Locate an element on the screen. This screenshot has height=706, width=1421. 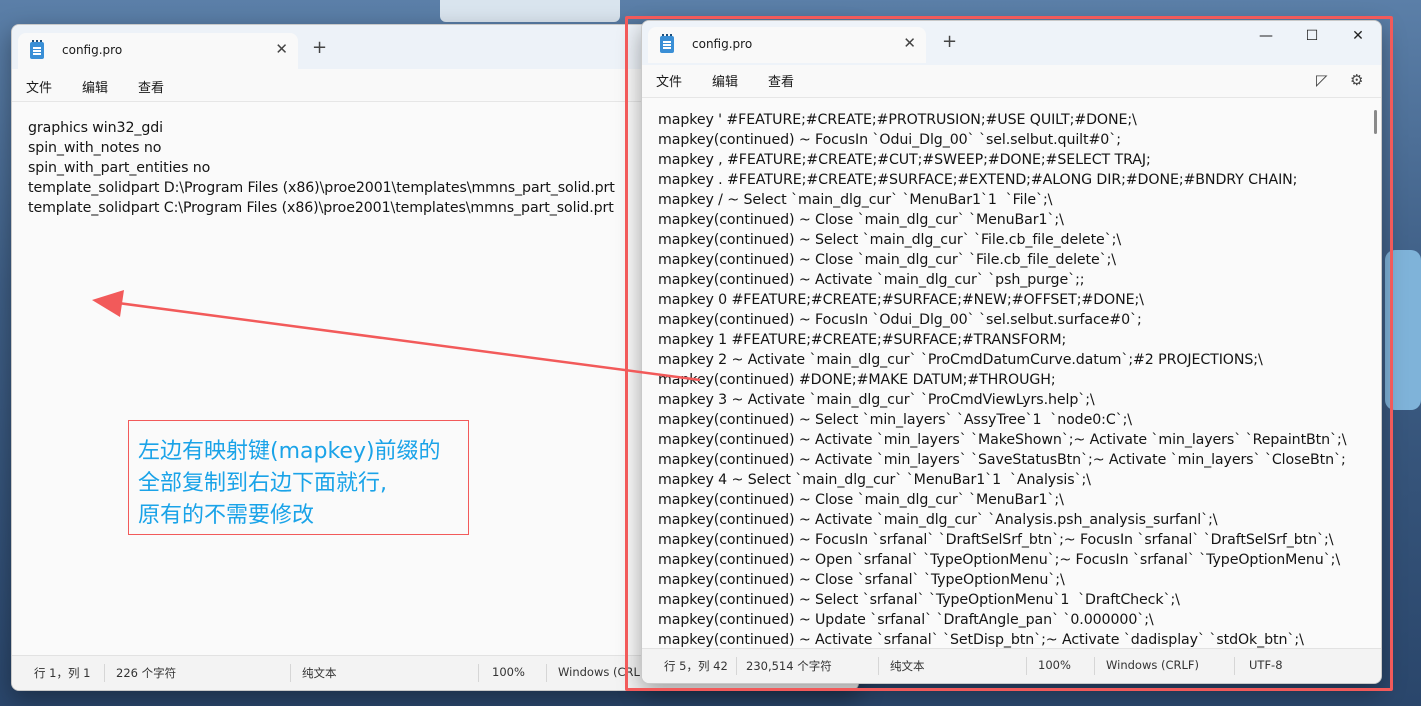
annotation-line: 原有的不需要修改 is located at coordinates (226, 515).